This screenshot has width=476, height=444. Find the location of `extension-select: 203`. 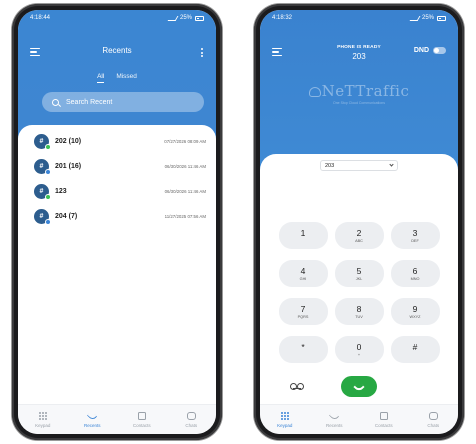

extension-select: 203 is located at coordinates (359, 165).